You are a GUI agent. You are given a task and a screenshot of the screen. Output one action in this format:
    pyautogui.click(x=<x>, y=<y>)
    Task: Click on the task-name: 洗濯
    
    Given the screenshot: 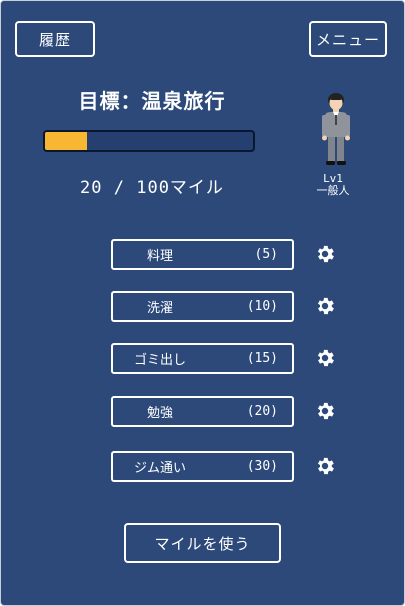 What is the action you would take?
    pyautogui.click(x=159, y=308)
    